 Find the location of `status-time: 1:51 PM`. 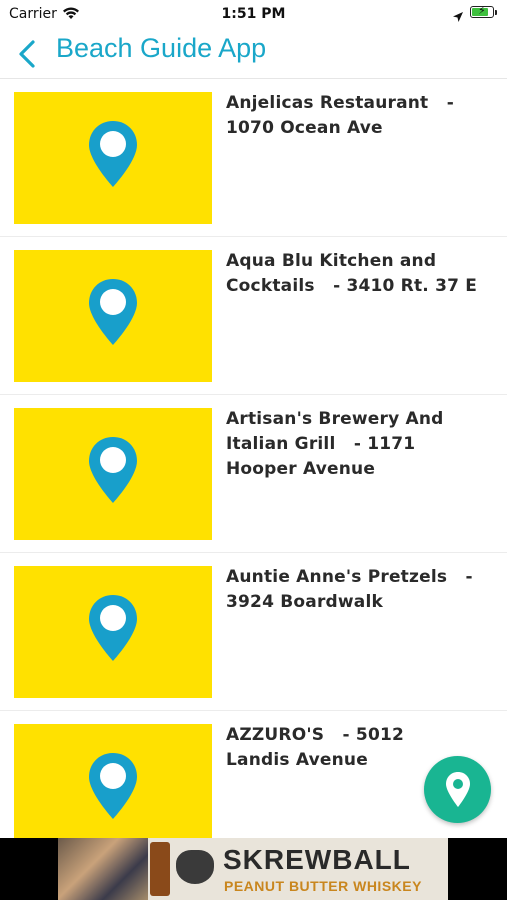

status-time: 1:51 PM is located at coordinates (253, 14).